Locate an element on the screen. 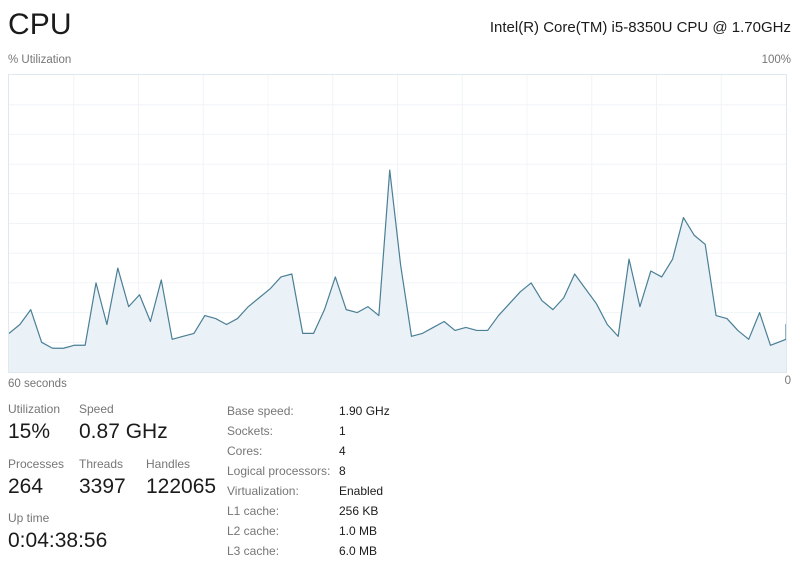 The width and height of the screenshot is (800, 568). spec-row: L1 cache: 256 KB is located at coordinates (377, 511).